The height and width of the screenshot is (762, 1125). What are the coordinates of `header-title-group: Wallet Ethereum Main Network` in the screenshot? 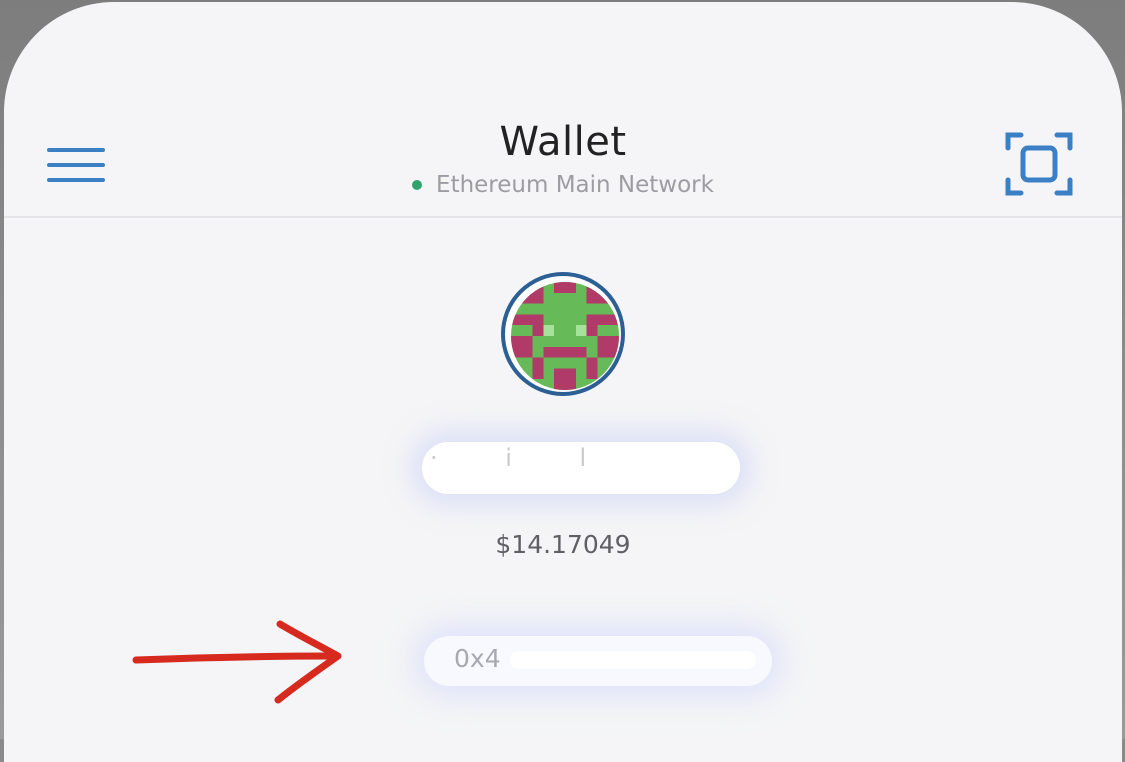 It's located at (563, 156).